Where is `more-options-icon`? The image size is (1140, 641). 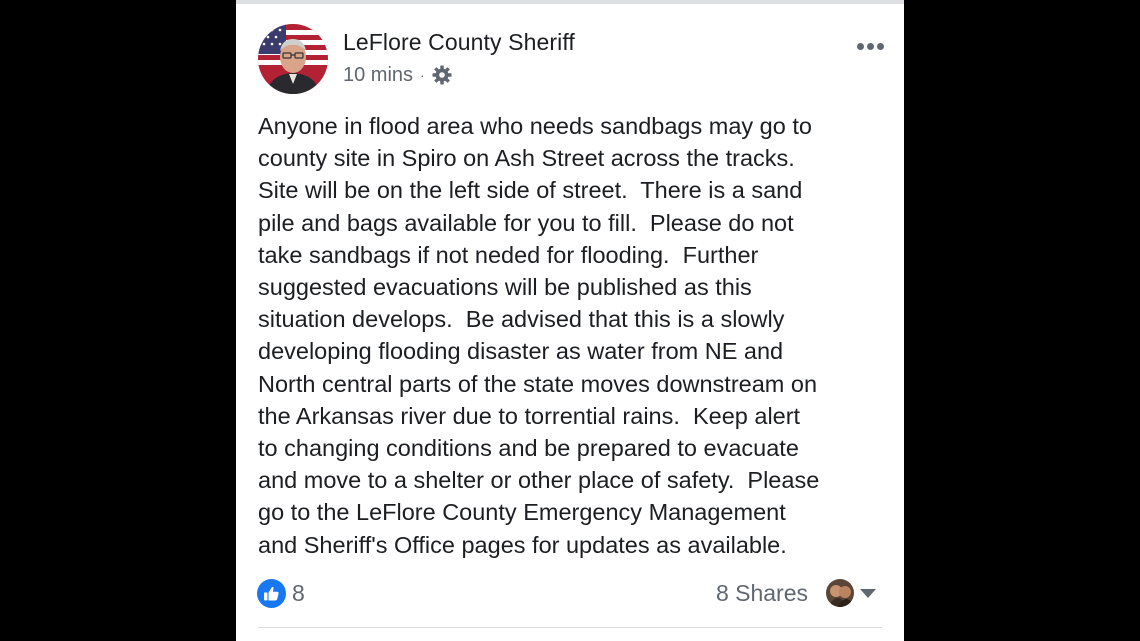
more-options-icon is located at coordinates (870, 46).